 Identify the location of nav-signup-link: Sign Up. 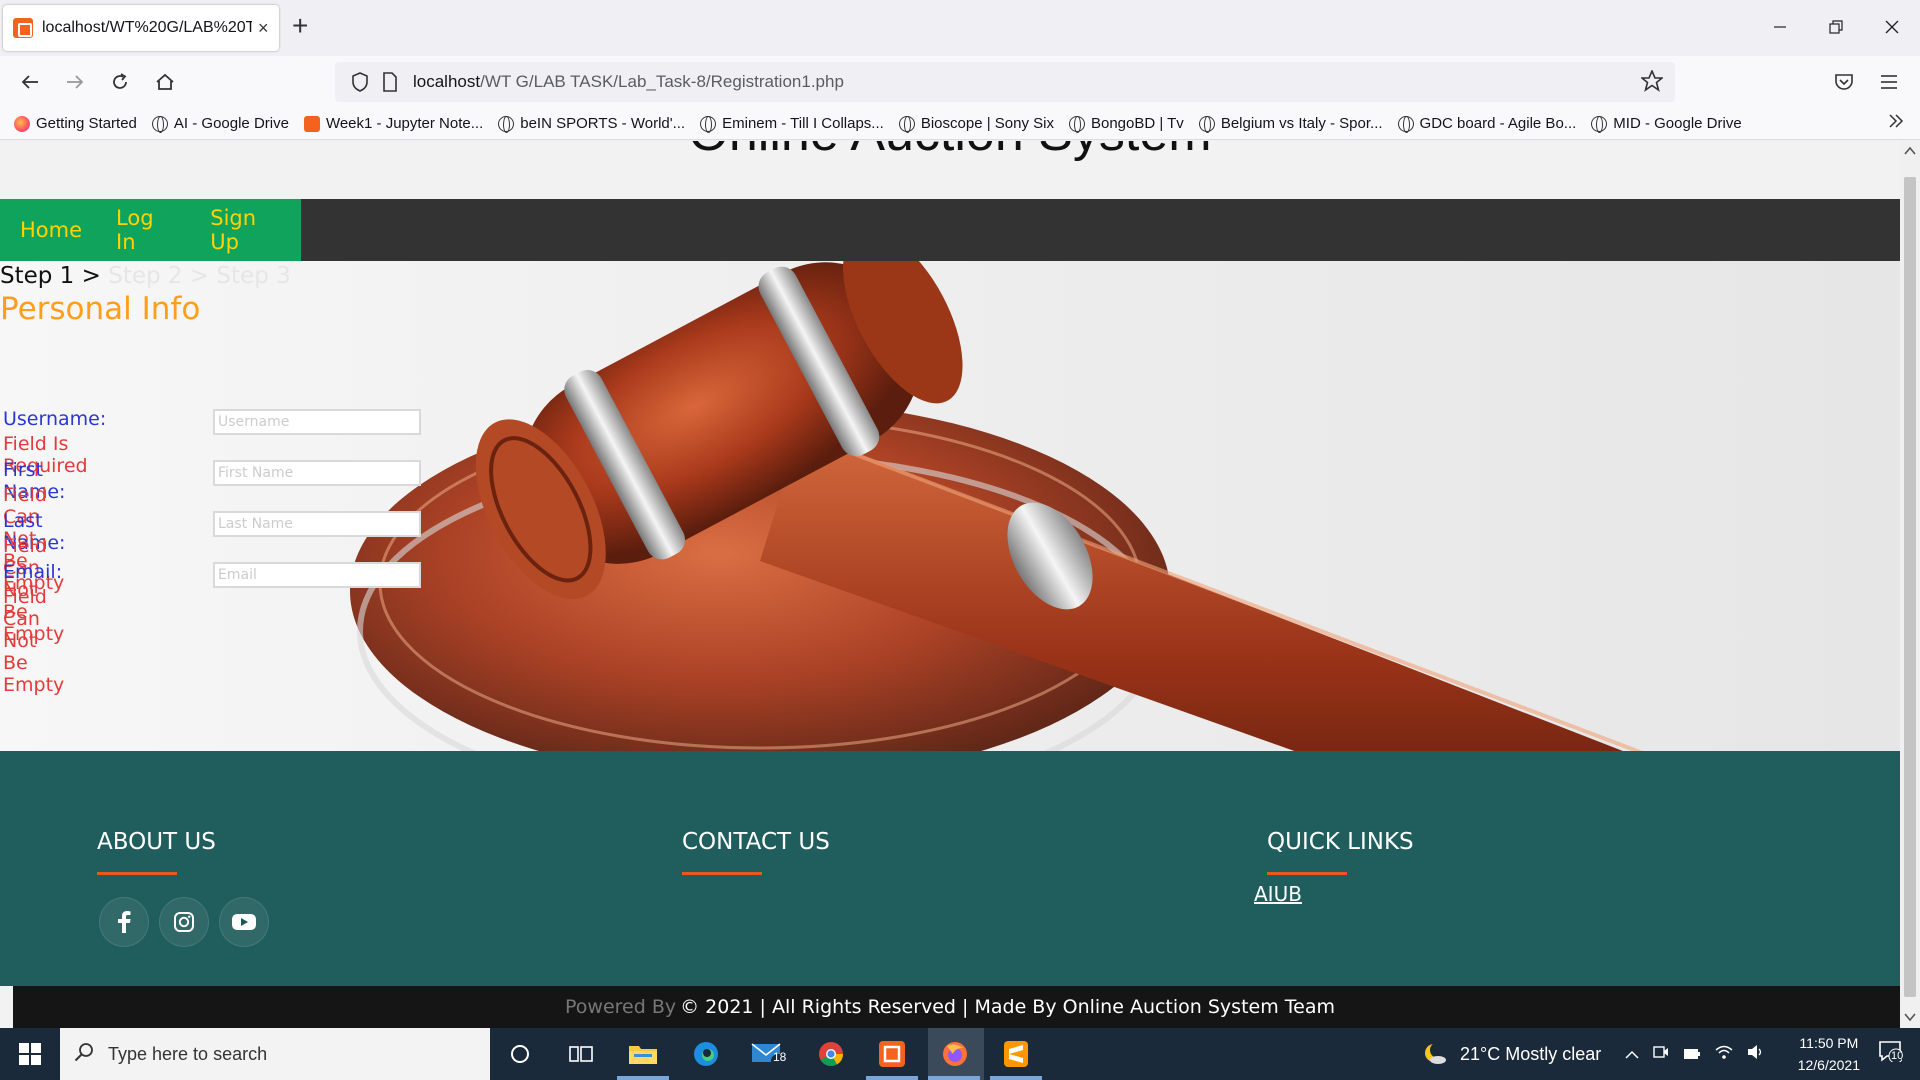
(248, 230).